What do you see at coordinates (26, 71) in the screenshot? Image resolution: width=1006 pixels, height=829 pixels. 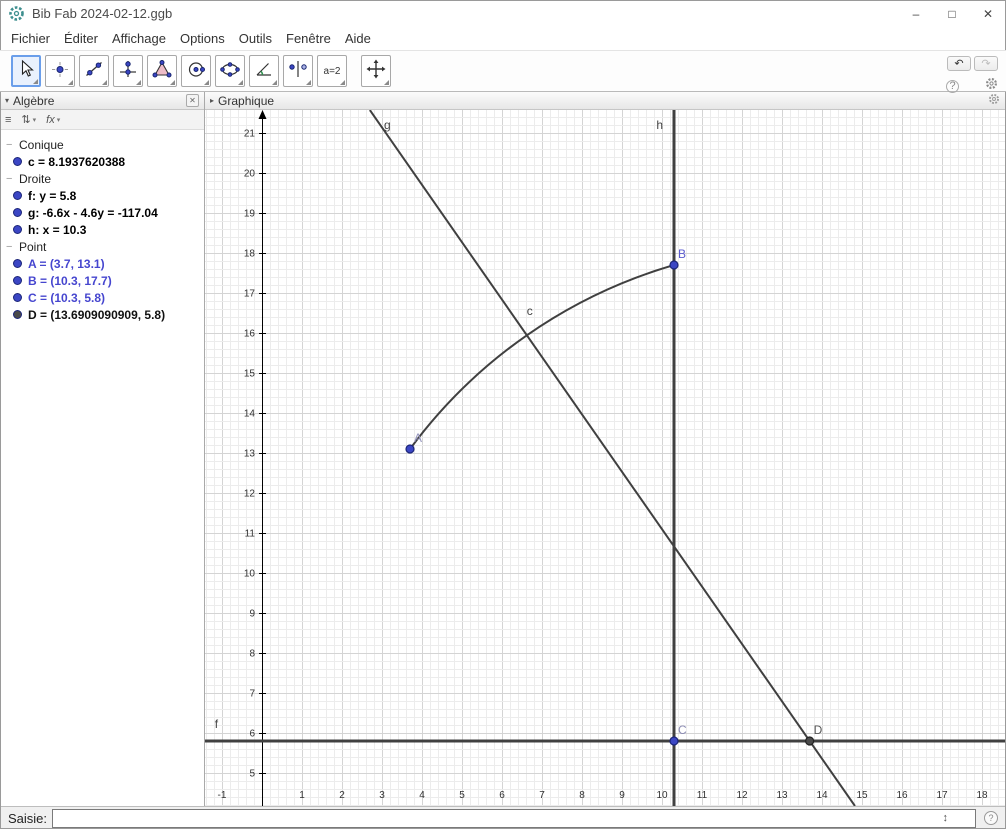 I see `move-tool-button` at bounding box center [26, 71].